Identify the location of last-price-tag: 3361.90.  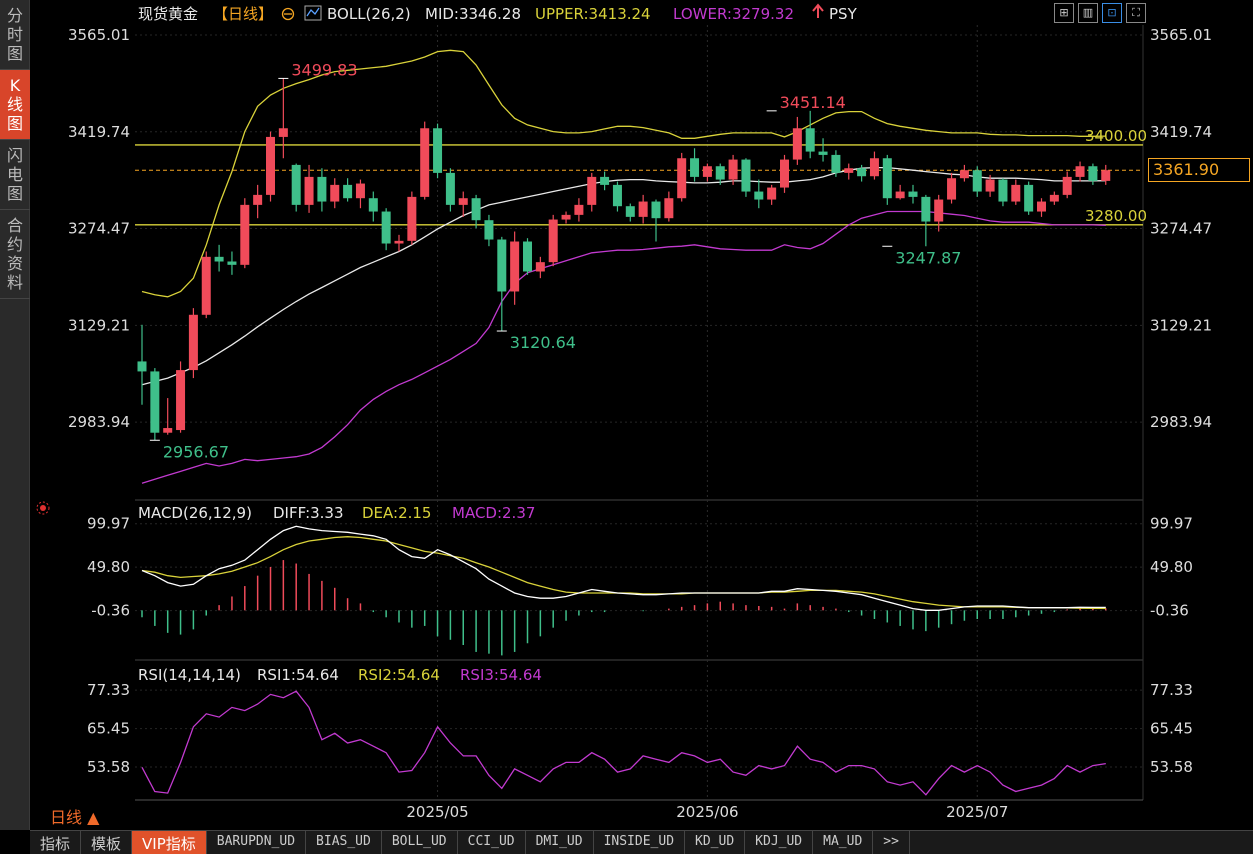
(1199, 170).